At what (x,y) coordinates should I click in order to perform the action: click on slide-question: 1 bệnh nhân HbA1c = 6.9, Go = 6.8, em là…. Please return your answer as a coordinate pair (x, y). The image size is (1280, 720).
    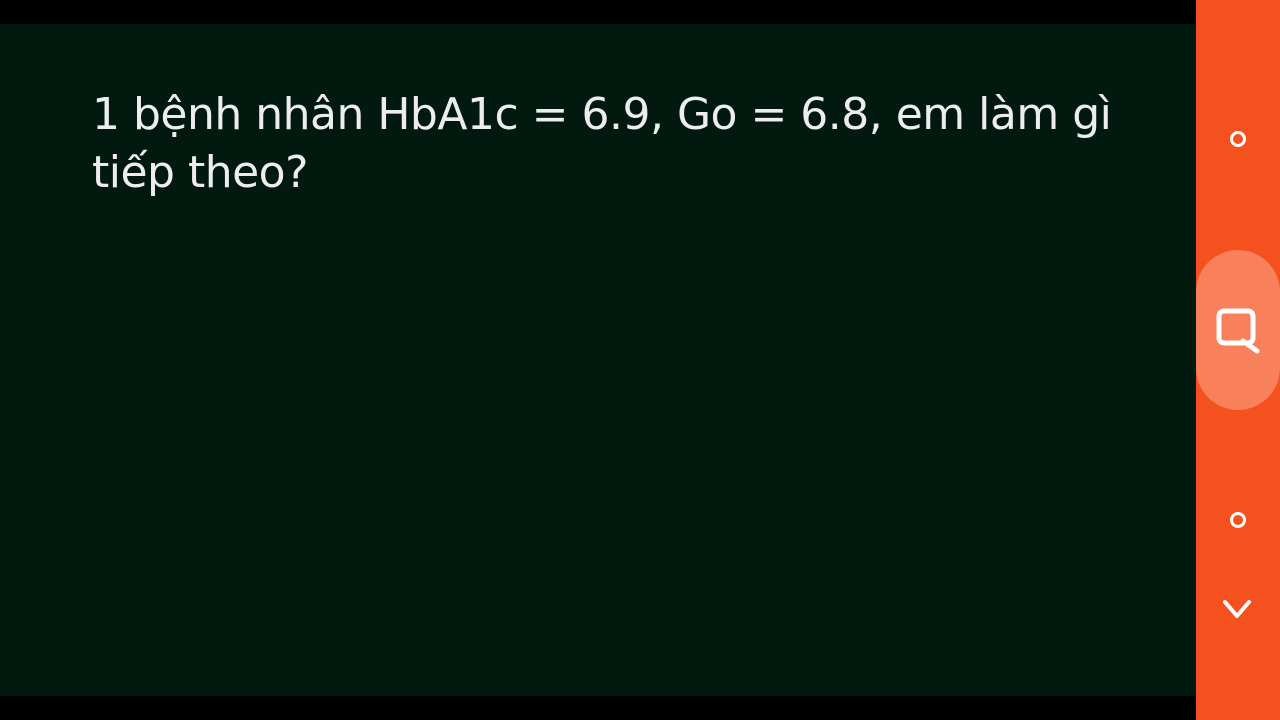
    Looking at the image, I should click on (632, 144).